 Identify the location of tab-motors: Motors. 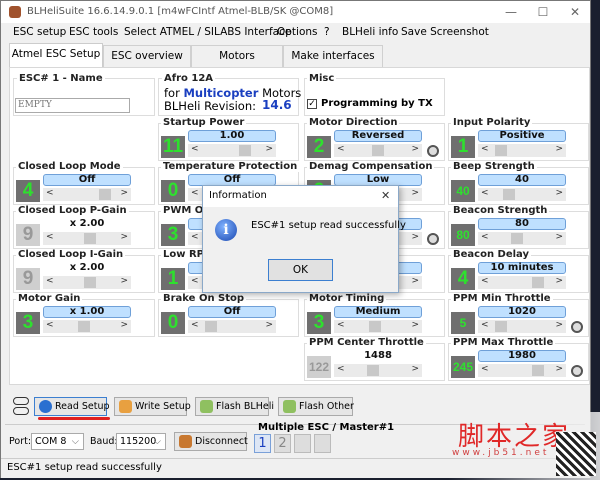
(237, 56).